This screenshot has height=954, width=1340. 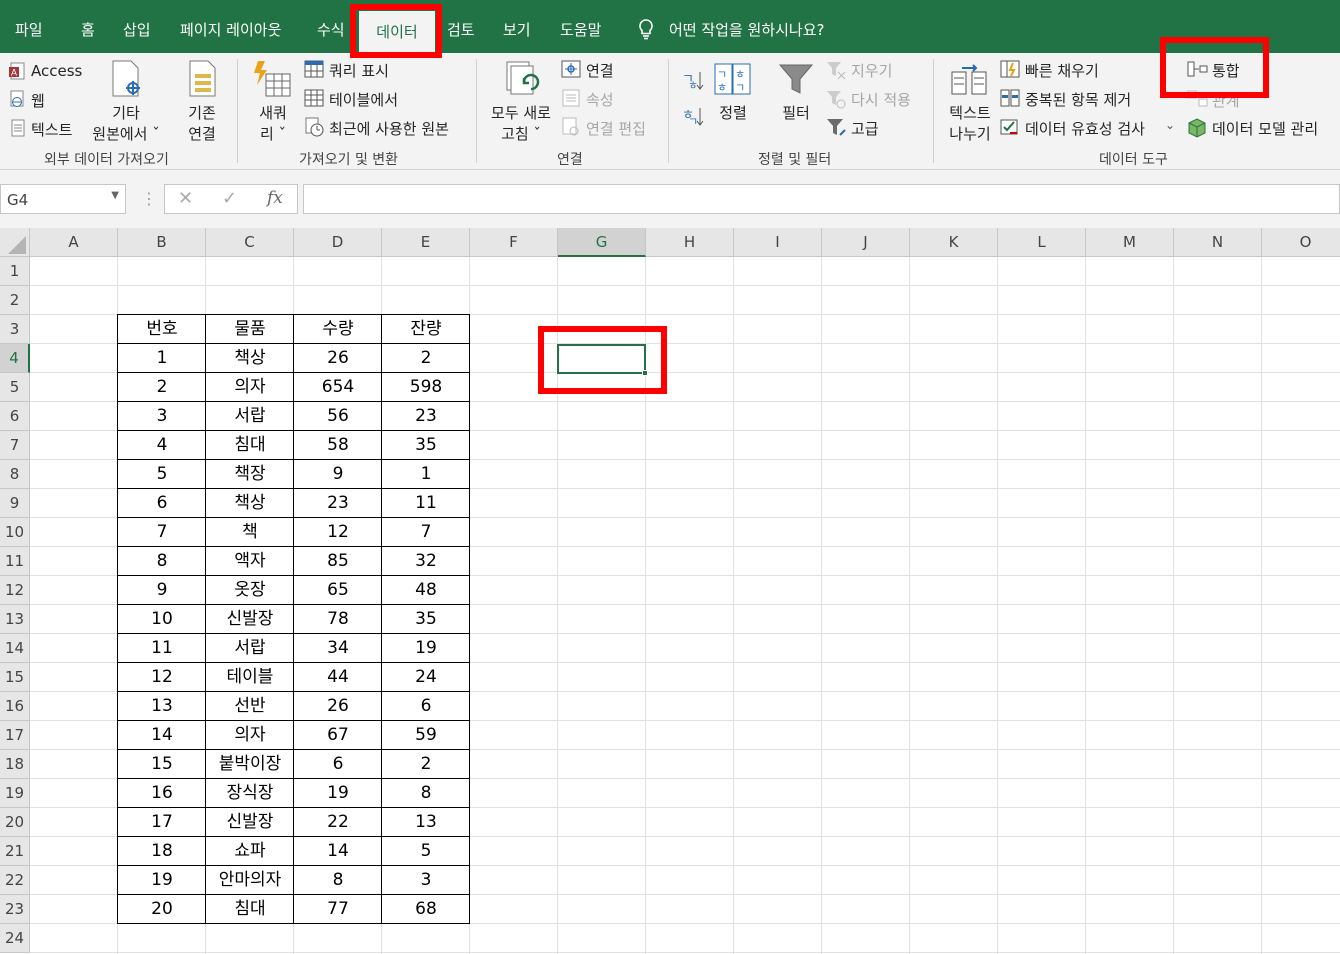 What do you see at coordinates (162, 329) in the screenshot?
I see `table-header-cell: 번호` at bounding box center [162, 329].